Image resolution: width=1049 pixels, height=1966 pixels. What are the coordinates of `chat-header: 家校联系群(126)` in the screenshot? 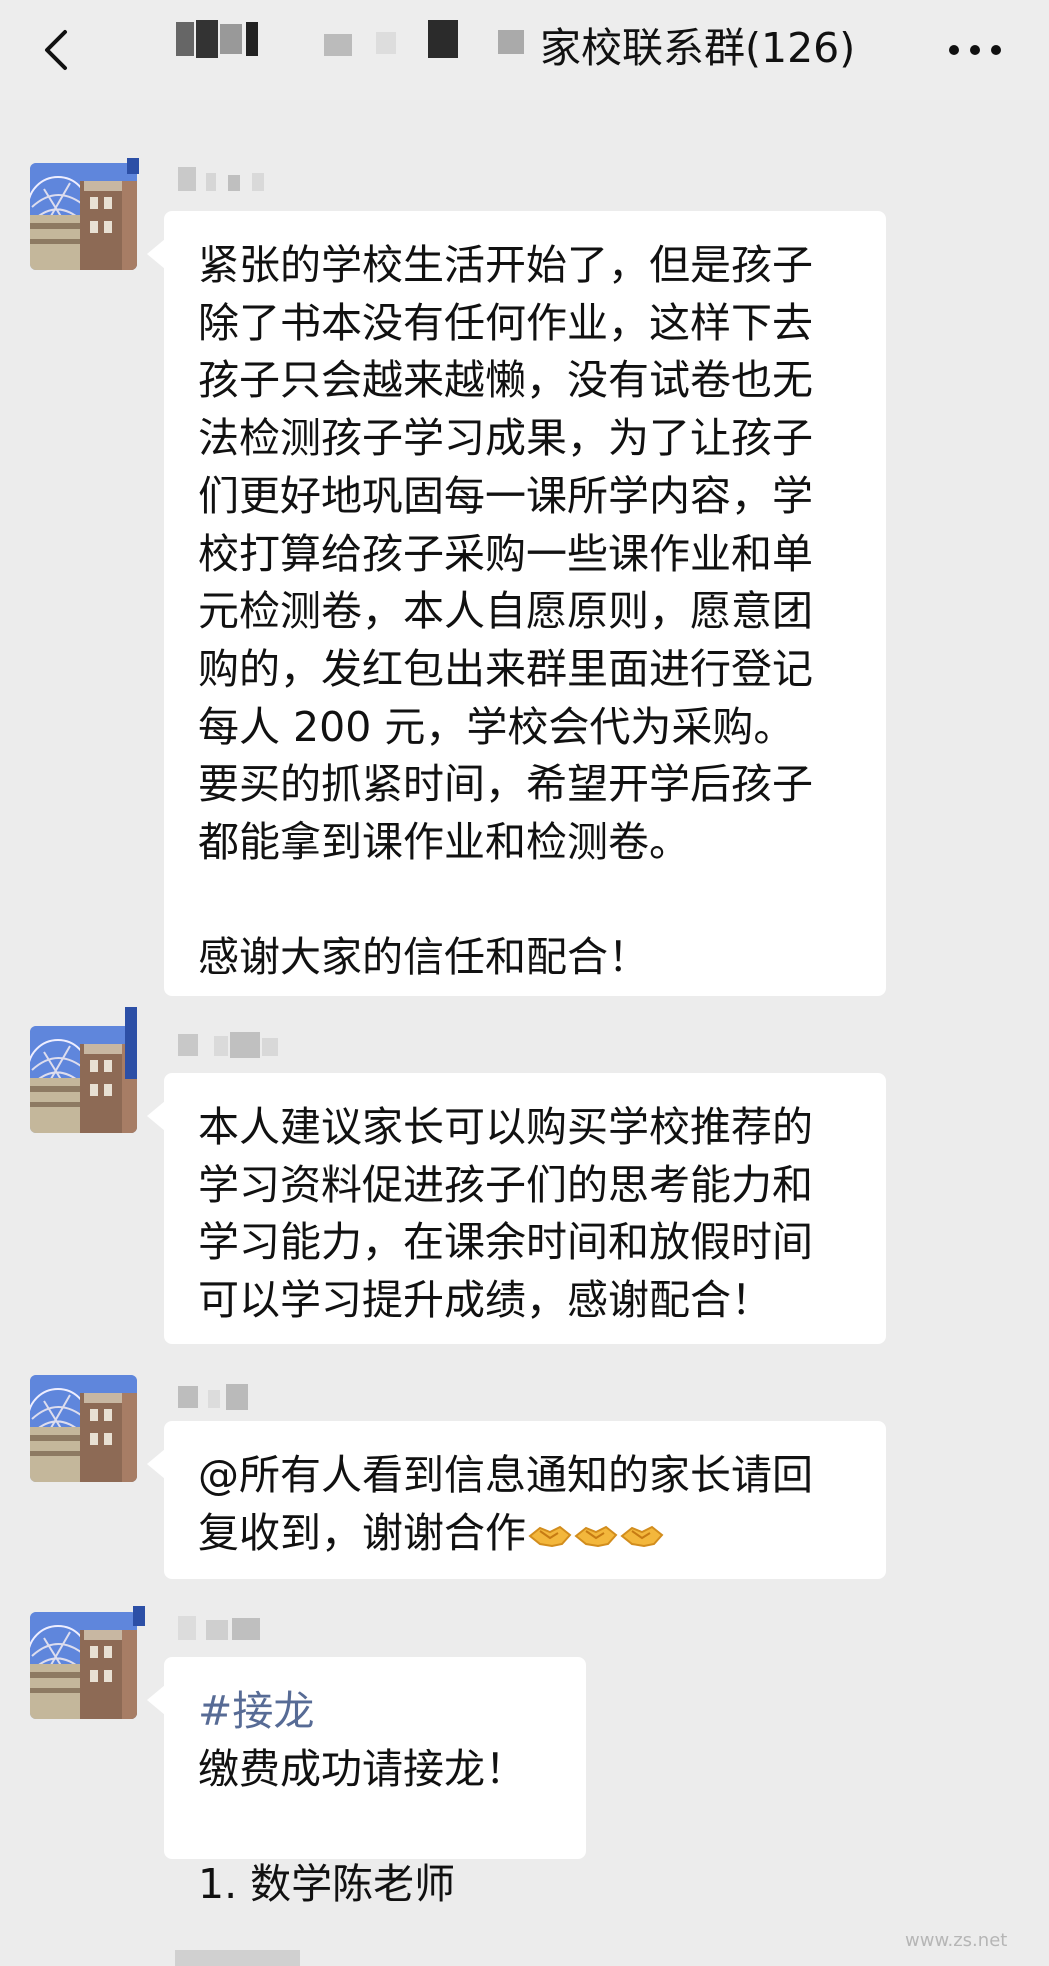 It's located at (524, 50).